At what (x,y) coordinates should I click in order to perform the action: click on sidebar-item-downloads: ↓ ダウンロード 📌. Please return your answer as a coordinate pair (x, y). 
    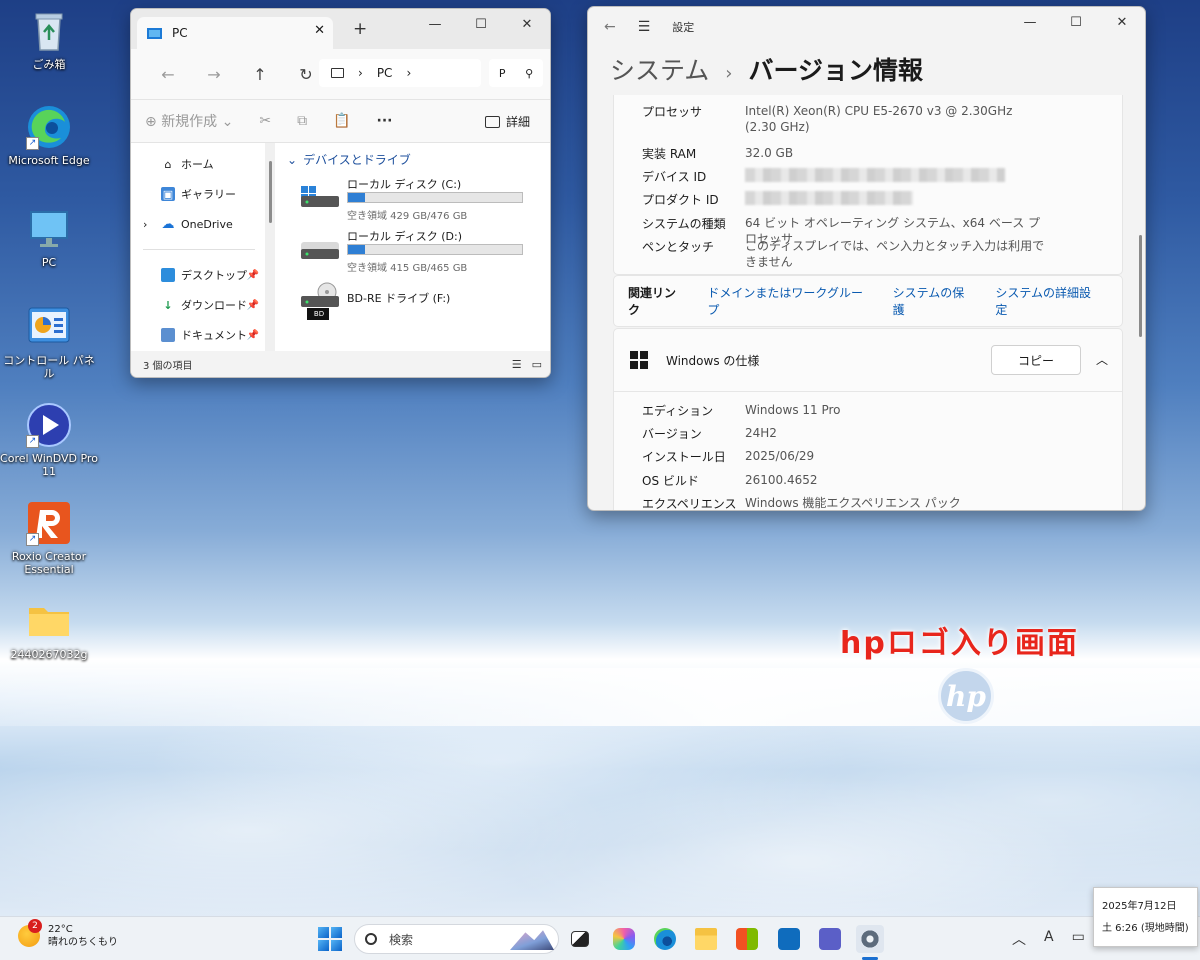
    Looking at the image, I should click on (201, 305).